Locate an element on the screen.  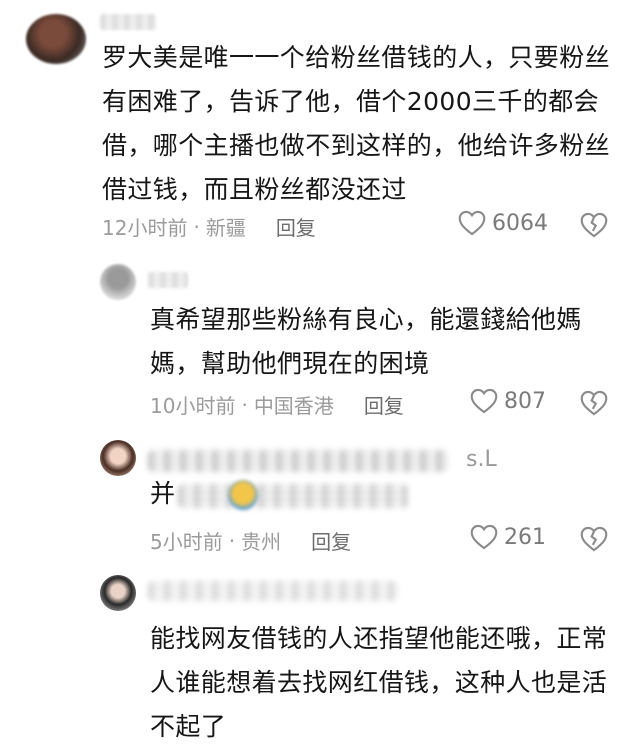
comment-text-blurred is located at coordinates (293, 496).